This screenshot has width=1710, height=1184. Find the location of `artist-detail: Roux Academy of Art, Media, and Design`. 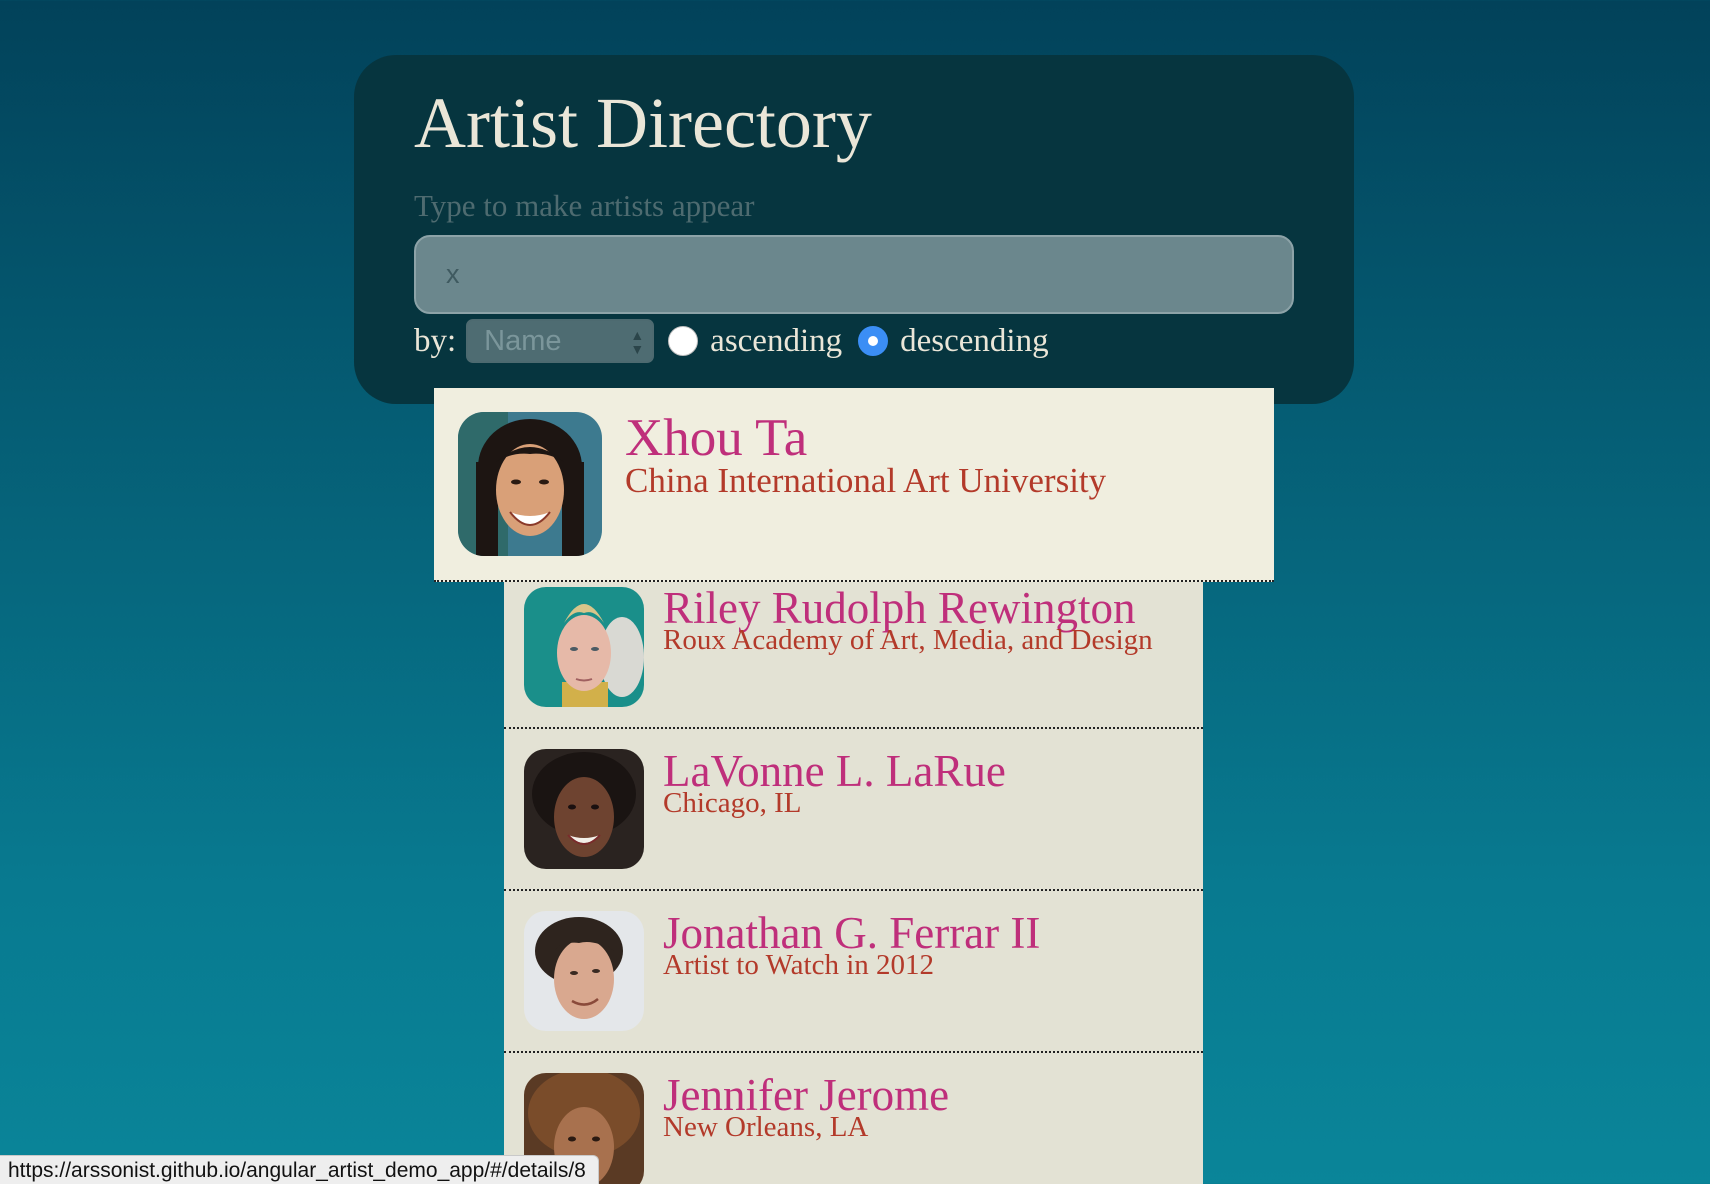

artist-detail: Roux Academy of Art, Media, and Design is located at coordinates (908, 640).